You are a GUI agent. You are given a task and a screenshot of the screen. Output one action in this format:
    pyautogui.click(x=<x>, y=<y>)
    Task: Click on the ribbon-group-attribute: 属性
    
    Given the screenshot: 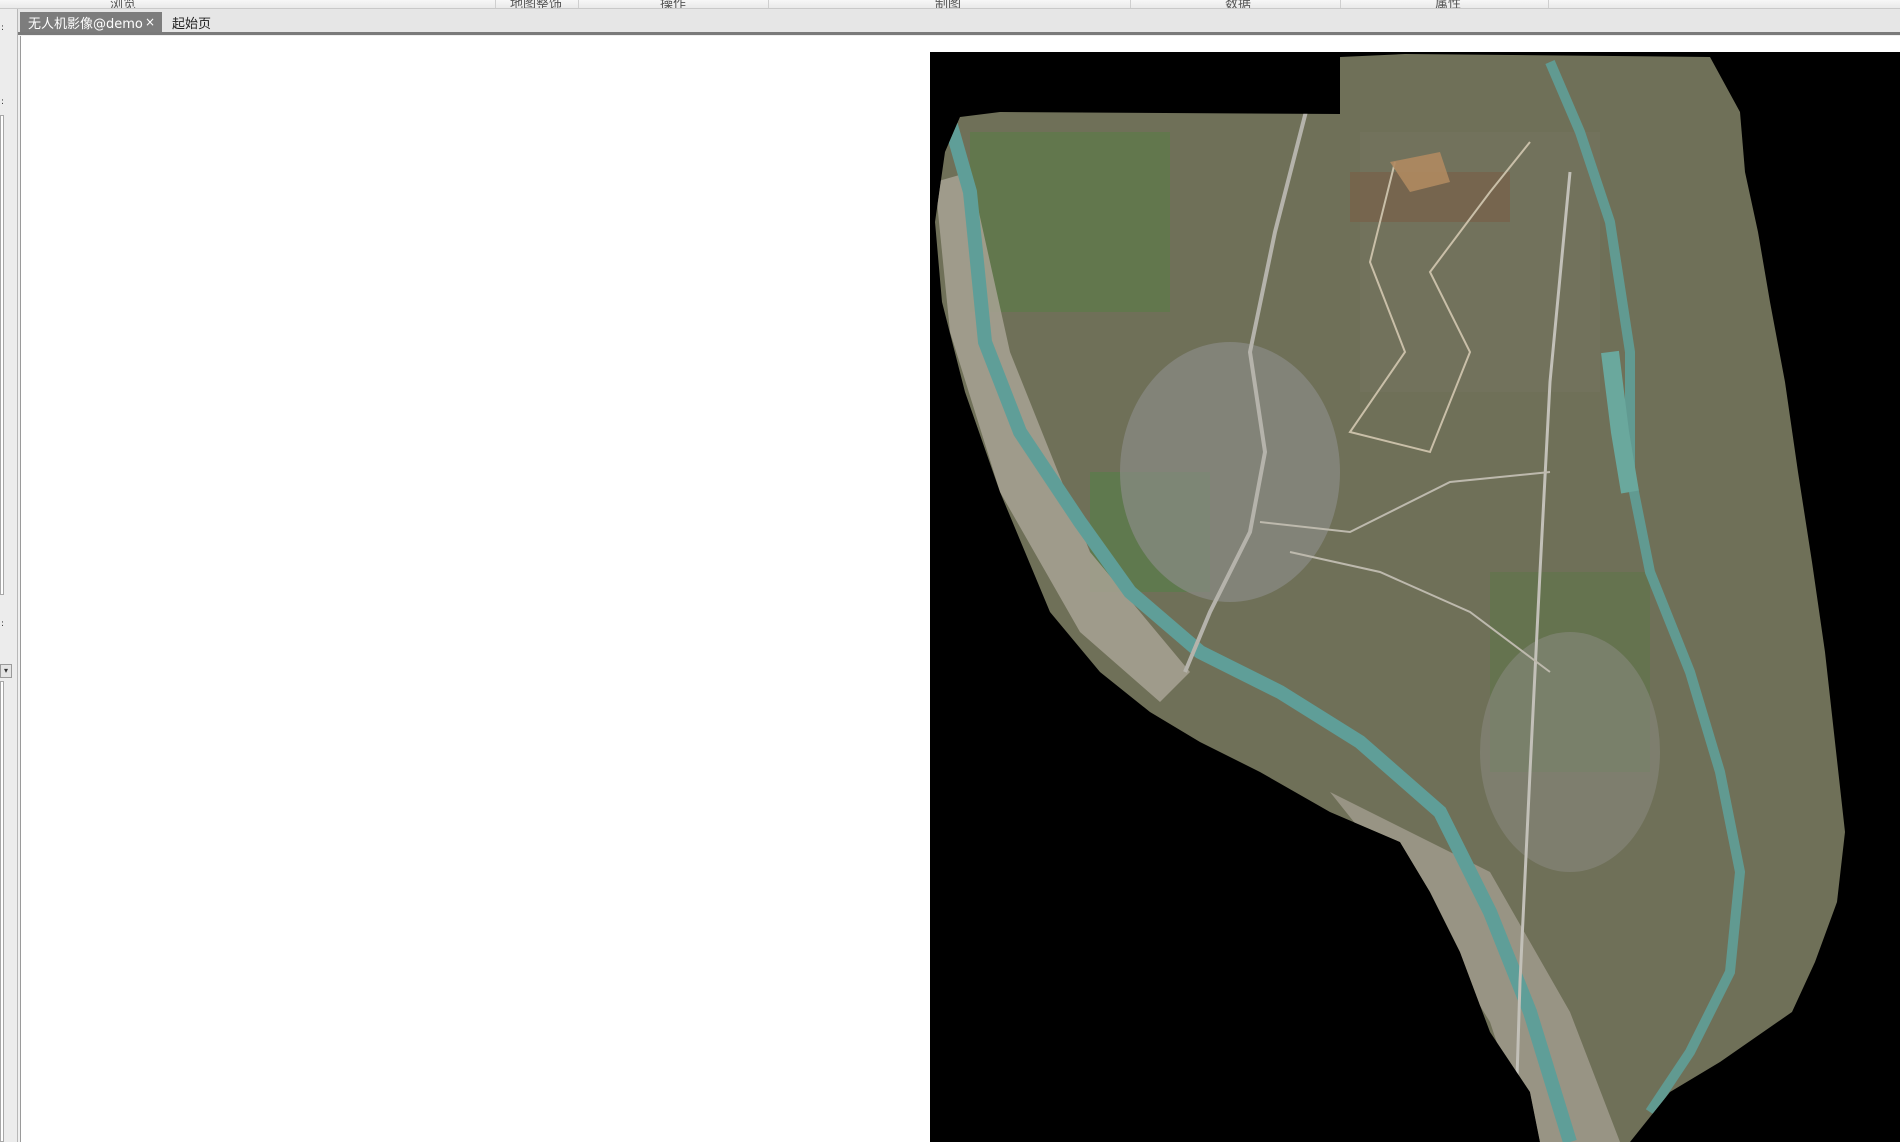 What is the action you would take?
    pyautogui.click(x=1448, y=4)
    